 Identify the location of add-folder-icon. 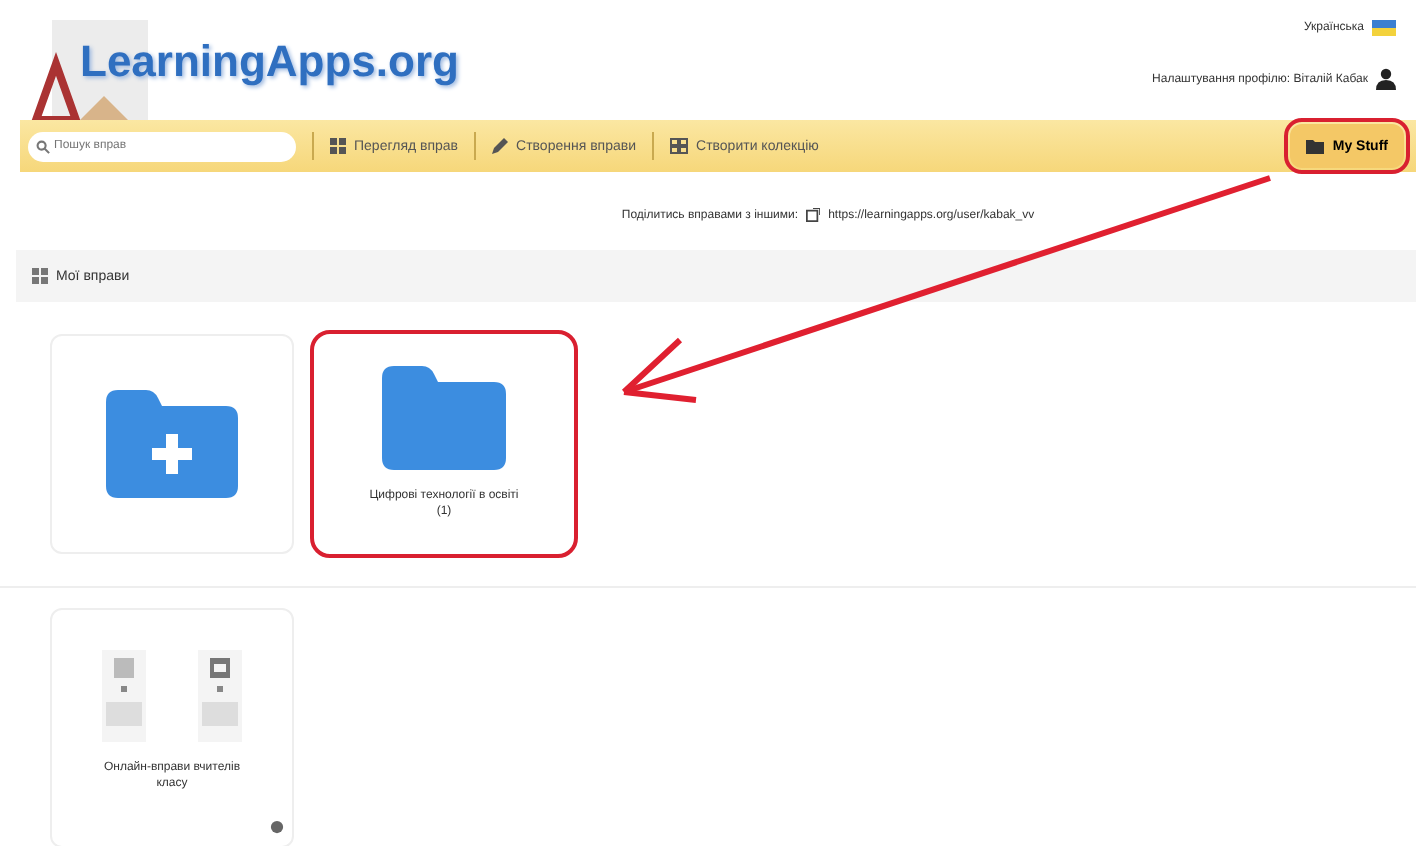
(172, 444).